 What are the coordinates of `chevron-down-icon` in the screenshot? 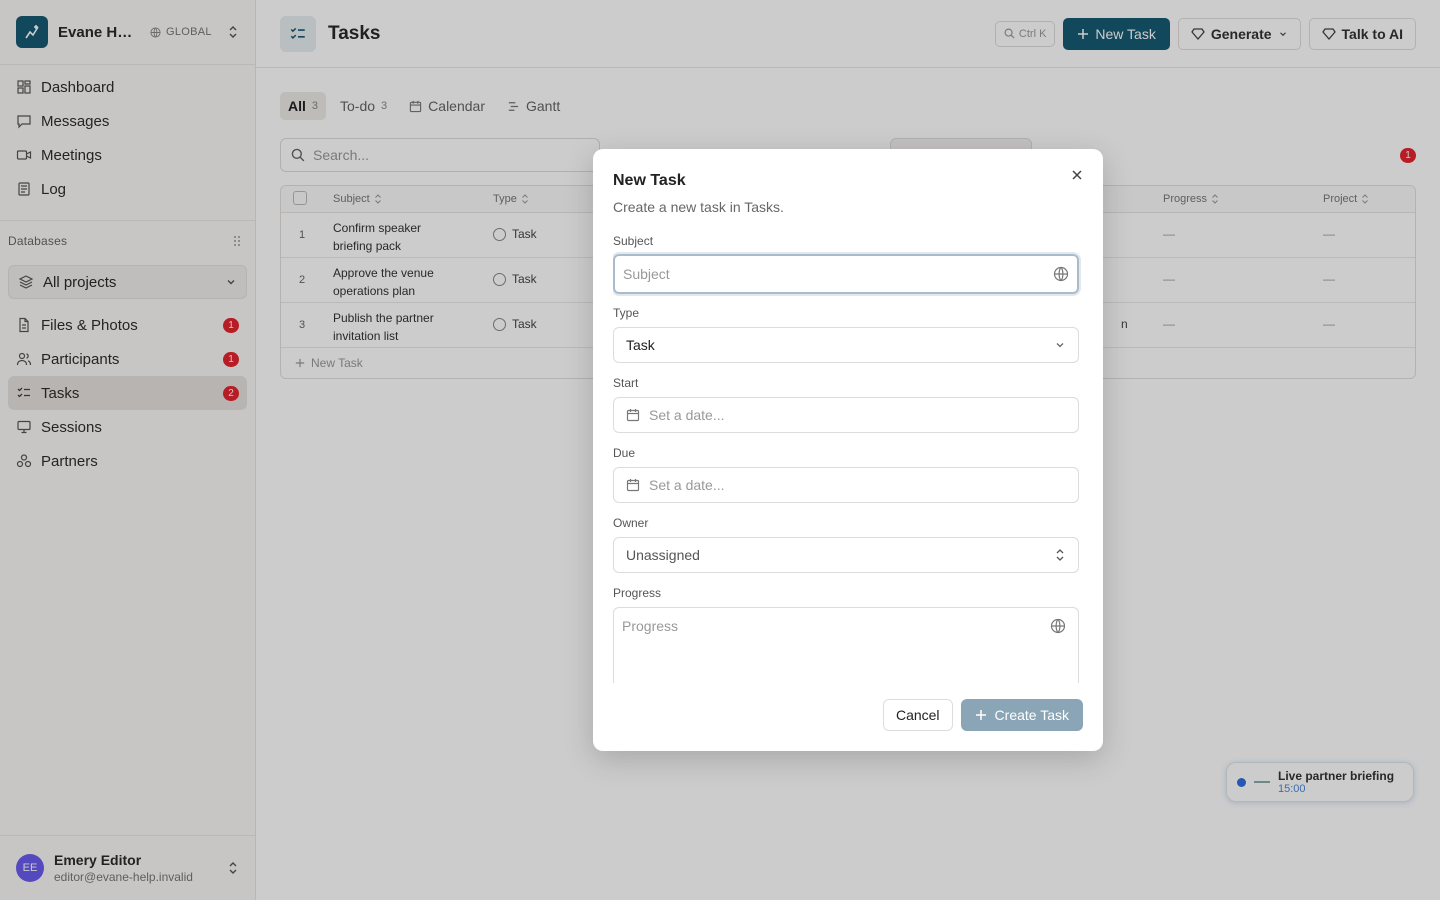 It's located at (1060, 345).